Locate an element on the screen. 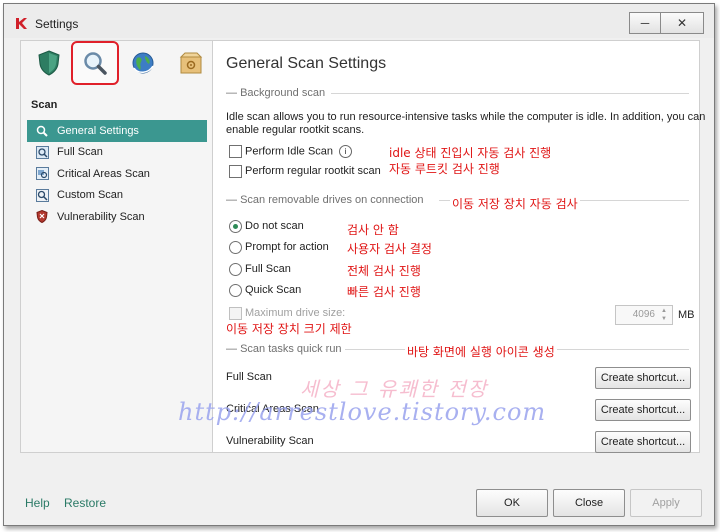  group-title-removable-drives: — Scan removable drives on connection is located at coordinates (325, 200).